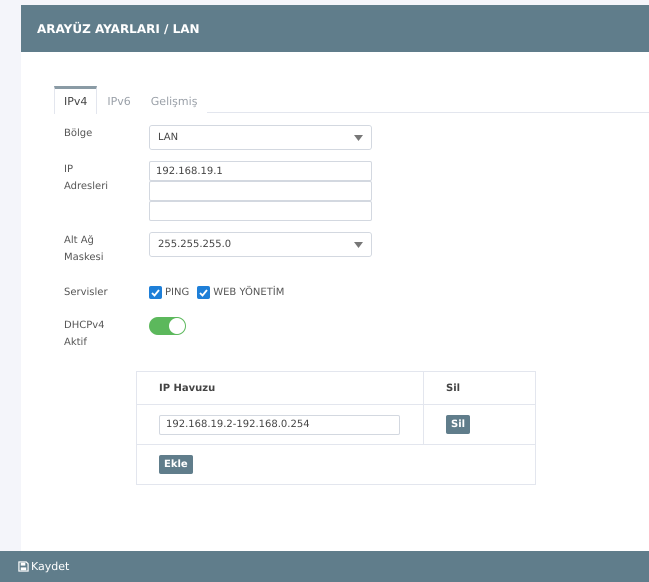  I want to click on column-header: IP Havuzu, so click(187, 388).